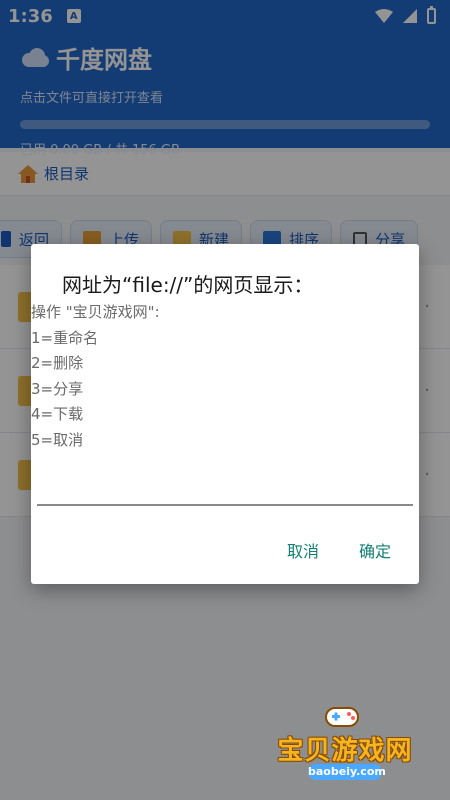 This screenshot has width=450, height=800. Describe the element at coordinates (95, 376) in the screenshot. I see `dialog-message: 操作 "宝贝游戏网": 1=重命名 2=删除 3=分享 4=下载 5=取消` at that location.